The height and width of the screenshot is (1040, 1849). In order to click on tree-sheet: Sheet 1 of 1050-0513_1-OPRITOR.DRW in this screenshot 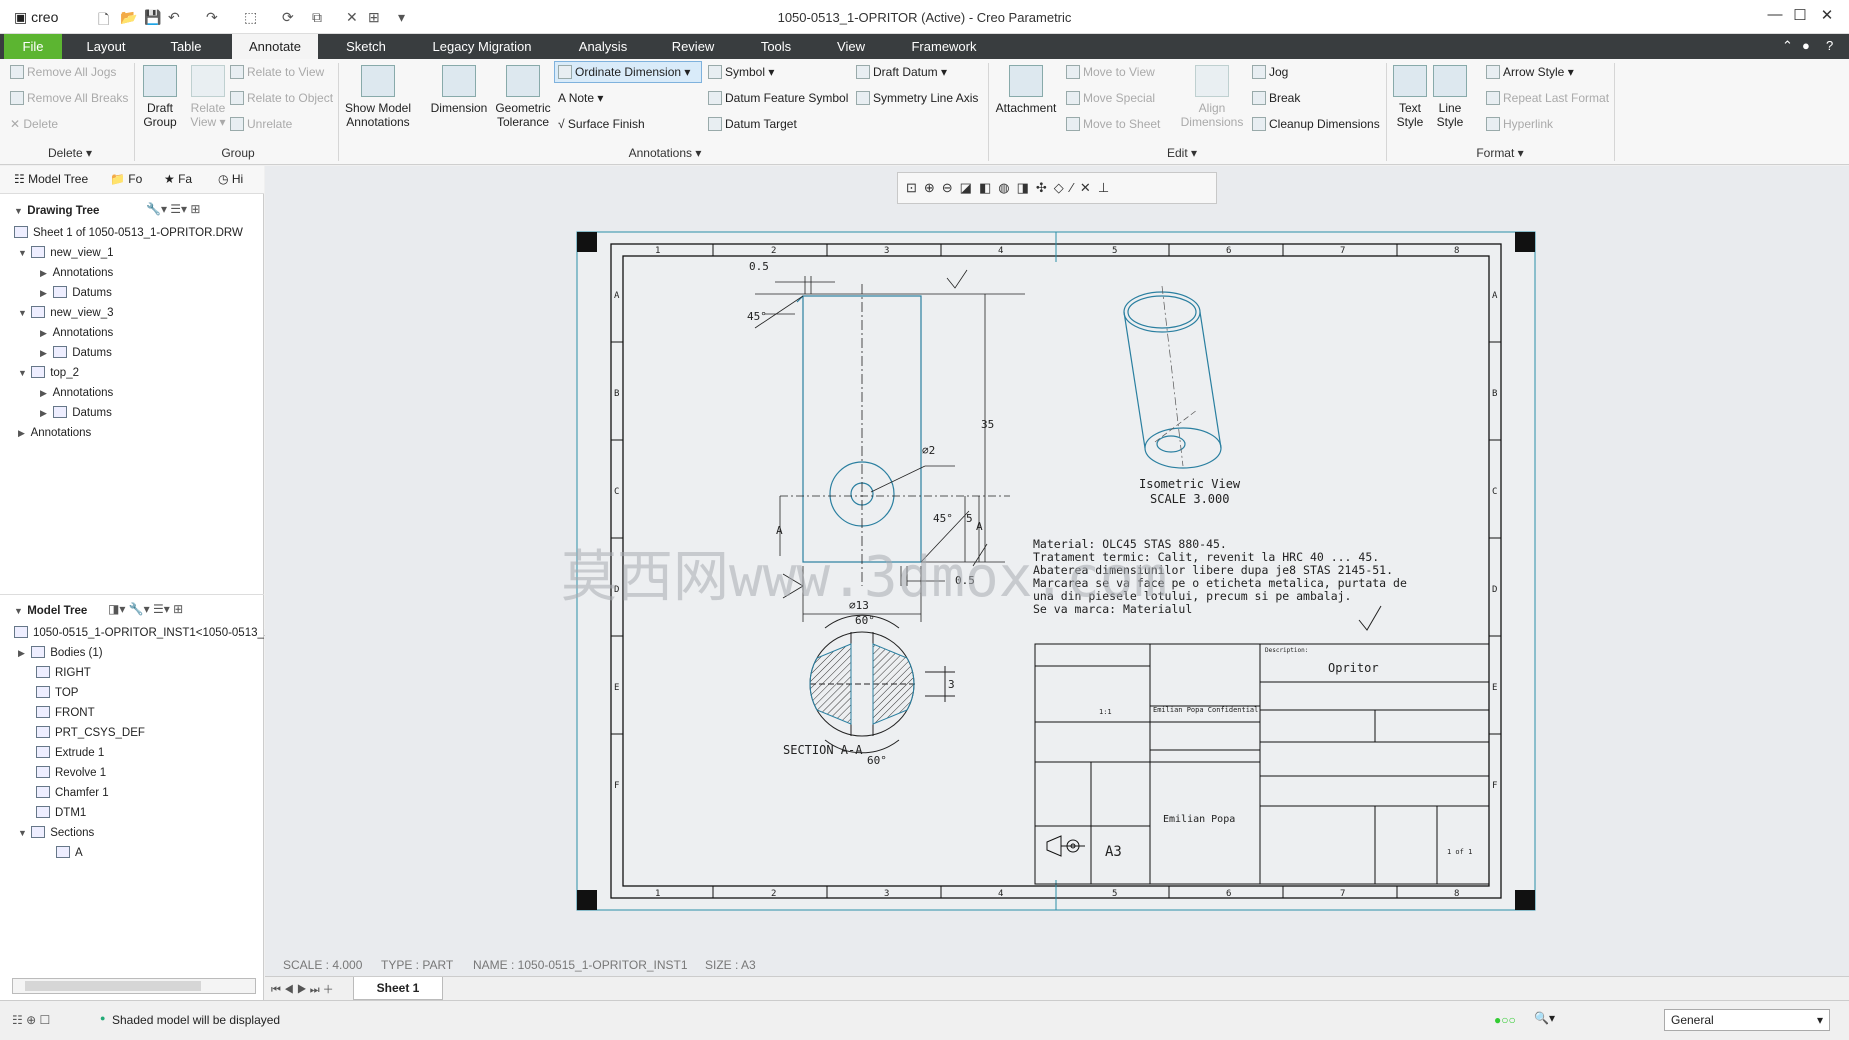, I will do `click(128, 233)`.